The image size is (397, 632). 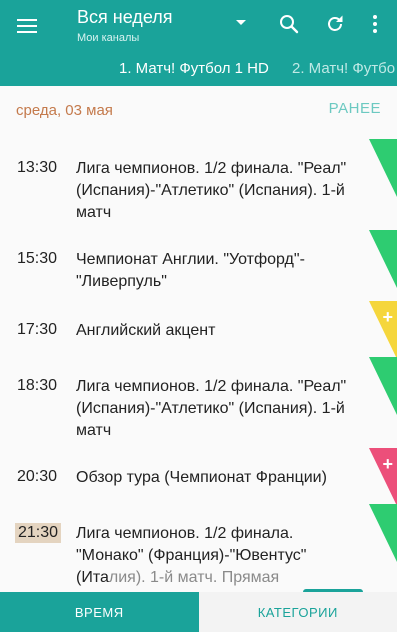 What do you see at coordinates (190, 270) in the screenshot?
I see `program-title: Чемпионат Англии. "Уотфорд"-"Ливерпуль"` at bounding box center [190, 270].